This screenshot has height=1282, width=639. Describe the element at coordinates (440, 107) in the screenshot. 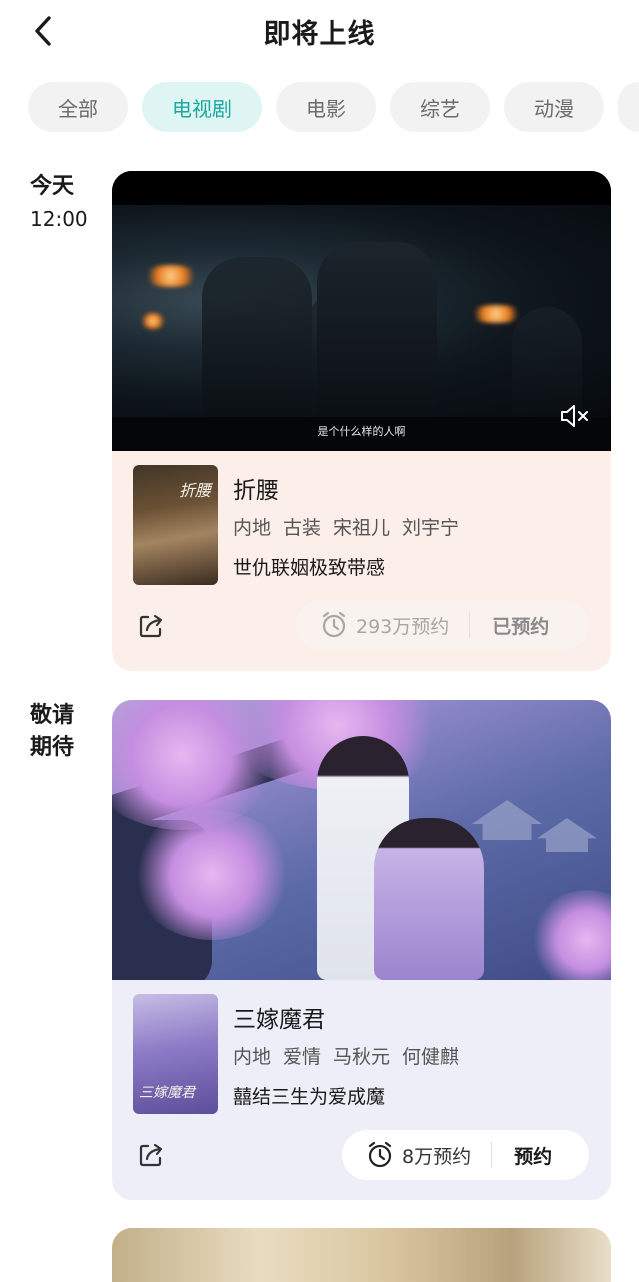

I see `tab-variety: 综艺` at that location.